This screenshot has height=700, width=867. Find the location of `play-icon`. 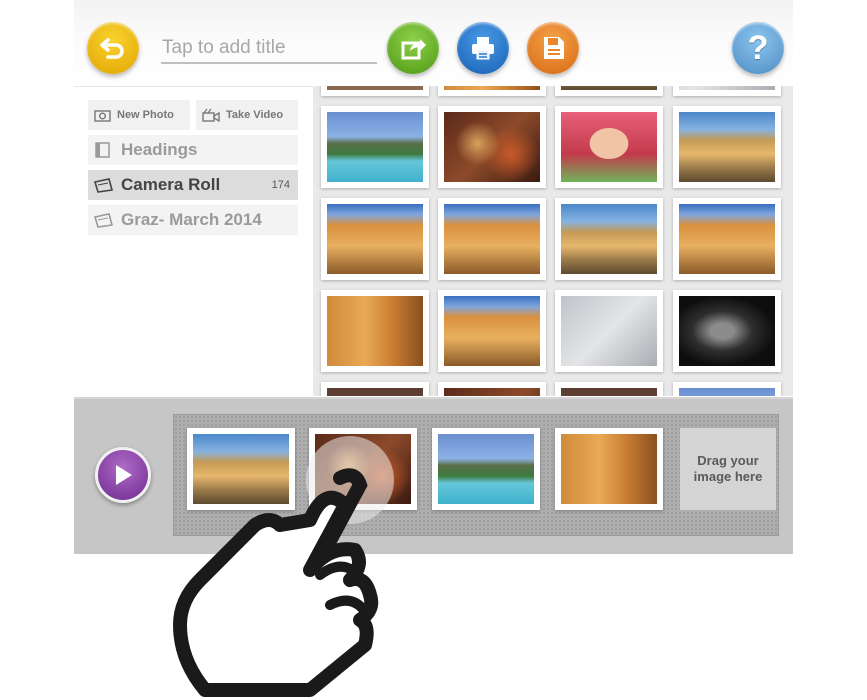

play-icon is located at coordinates (124, 475).